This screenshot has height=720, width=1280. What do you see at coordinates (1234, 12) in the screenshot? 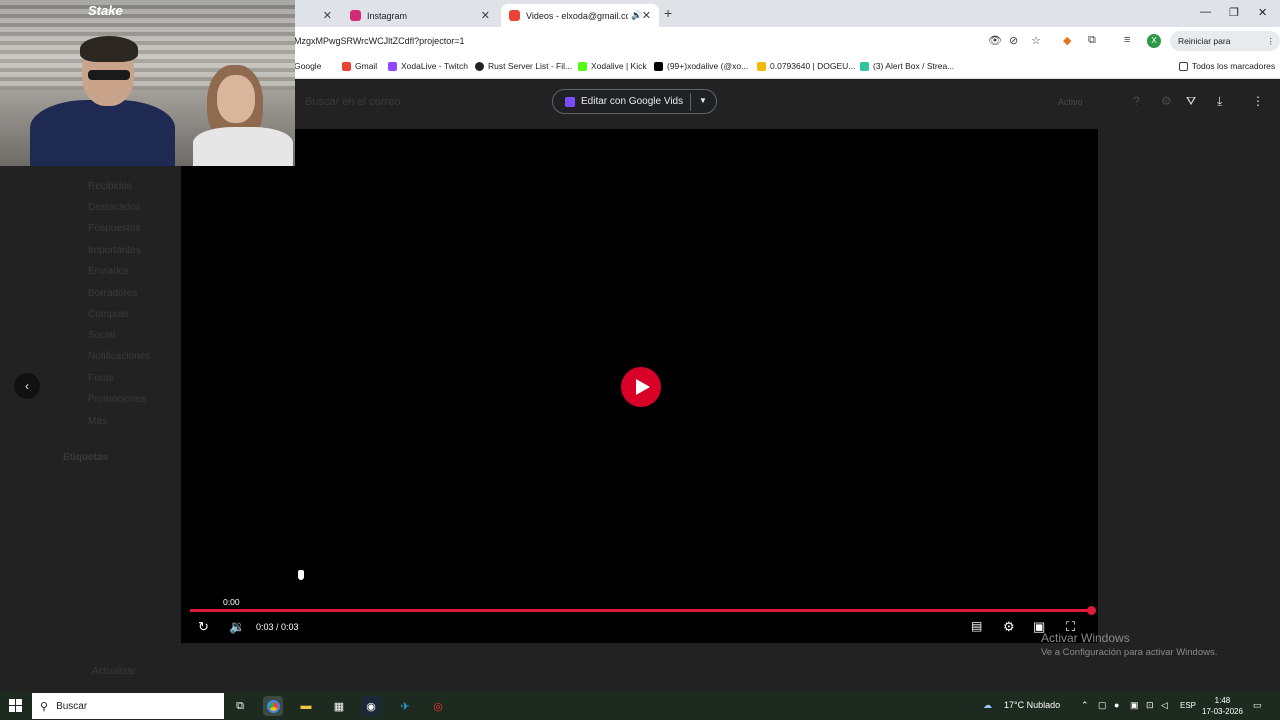
I see `restore-button: ❐` at bounding box center [1234, 12].